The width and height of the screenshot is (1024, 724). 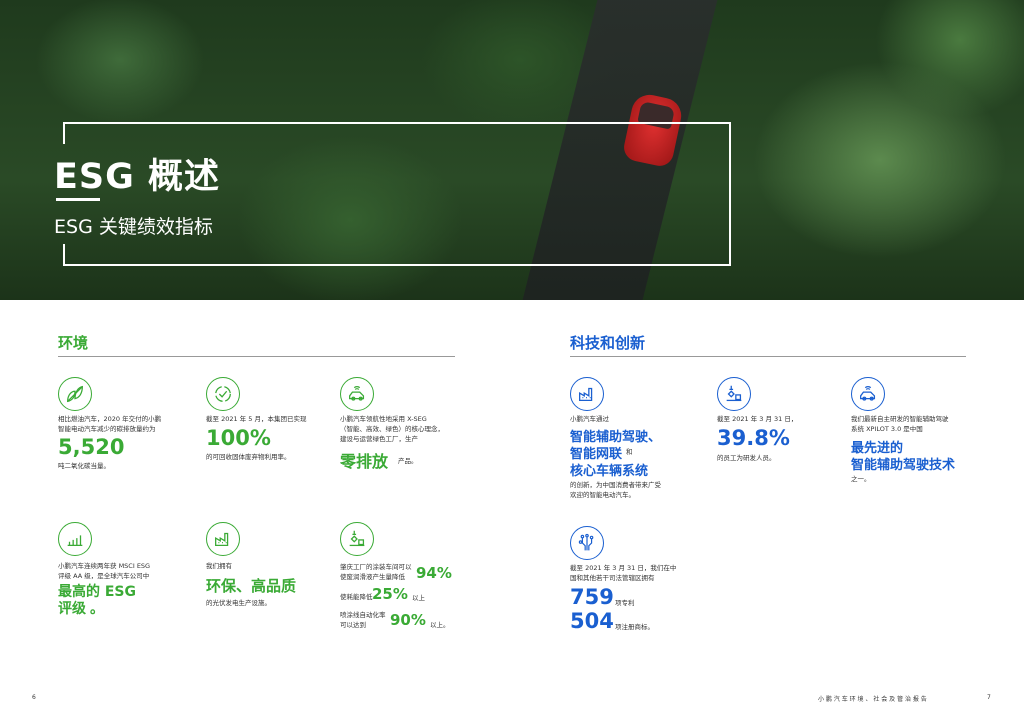 What do you see at coordinates (620, 150) in the screenshot?
I see `road` at bounding box center [620, 150].